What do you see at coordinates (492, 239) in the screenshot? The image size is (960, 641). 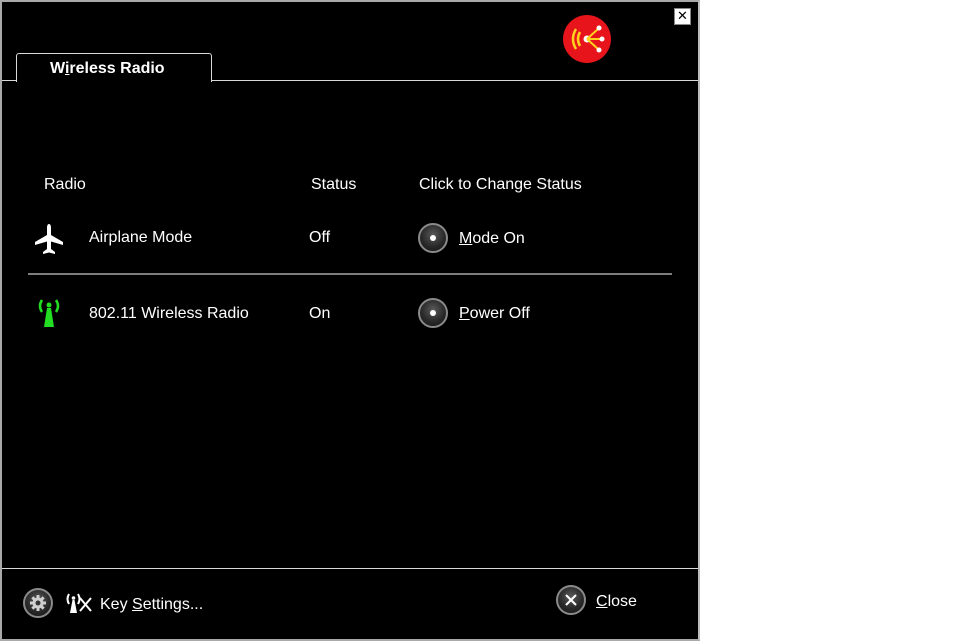 I see `mode-on-label: Mode On` at bounding box center [492, 239].